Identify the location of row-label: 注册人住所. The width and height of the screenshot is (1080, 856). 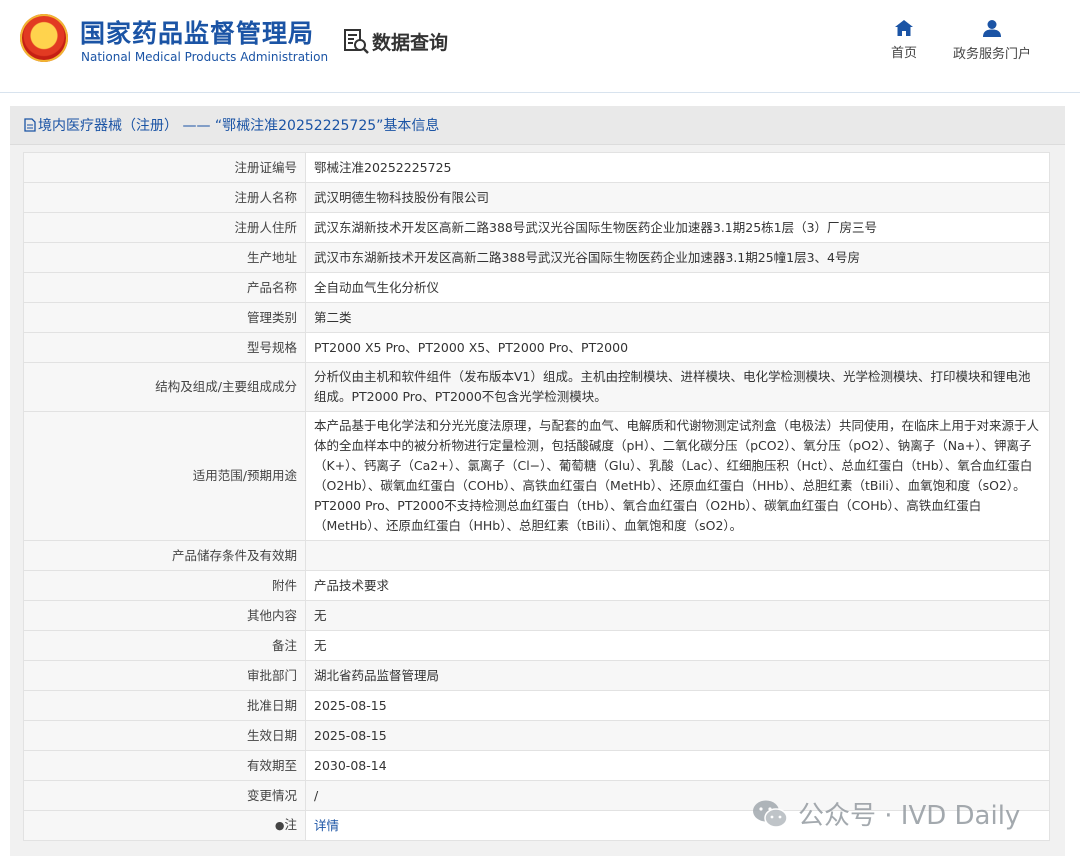
(164, 227).